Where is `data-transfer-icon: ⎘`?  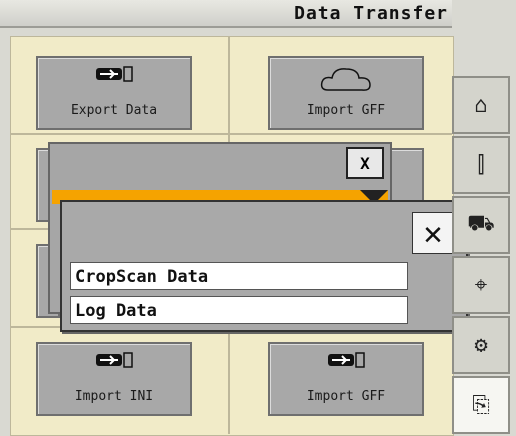
data-transfer-icon: ⎘ is located at coordinates (481, 405).